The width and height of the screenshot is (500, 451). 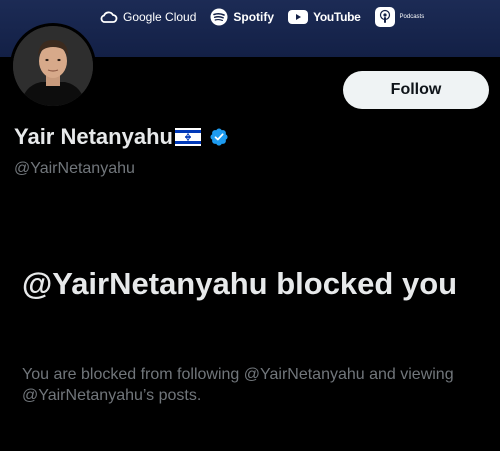 I want to click on spotify-label: Spotify, so click(x=254, y=17).